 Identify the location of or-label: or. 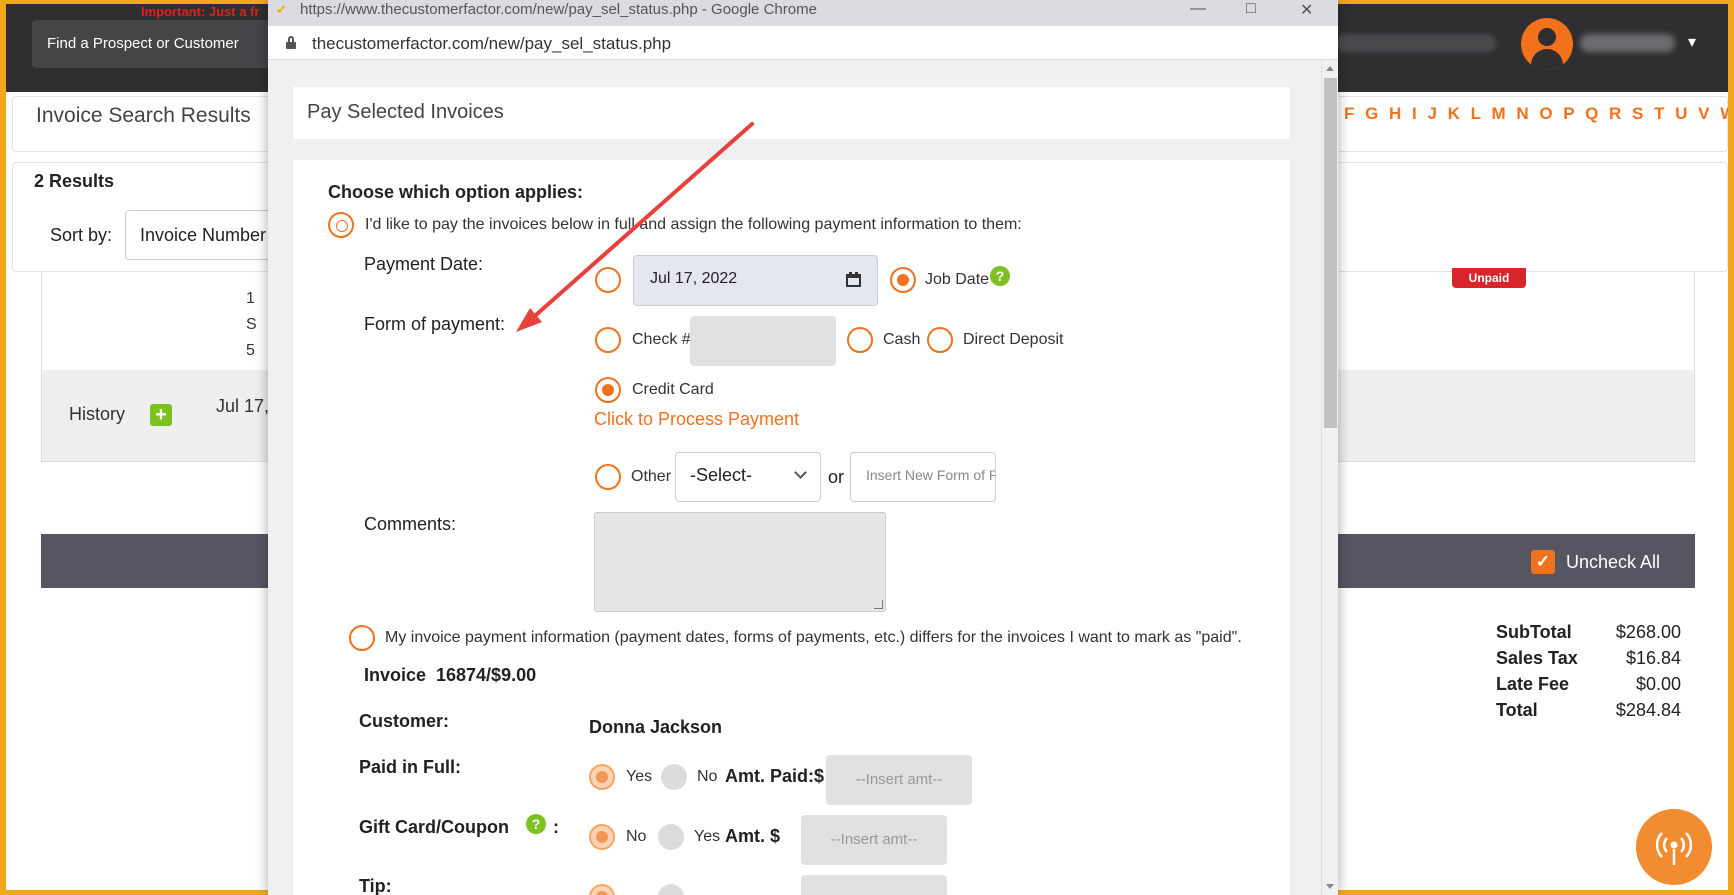
(836, 477).